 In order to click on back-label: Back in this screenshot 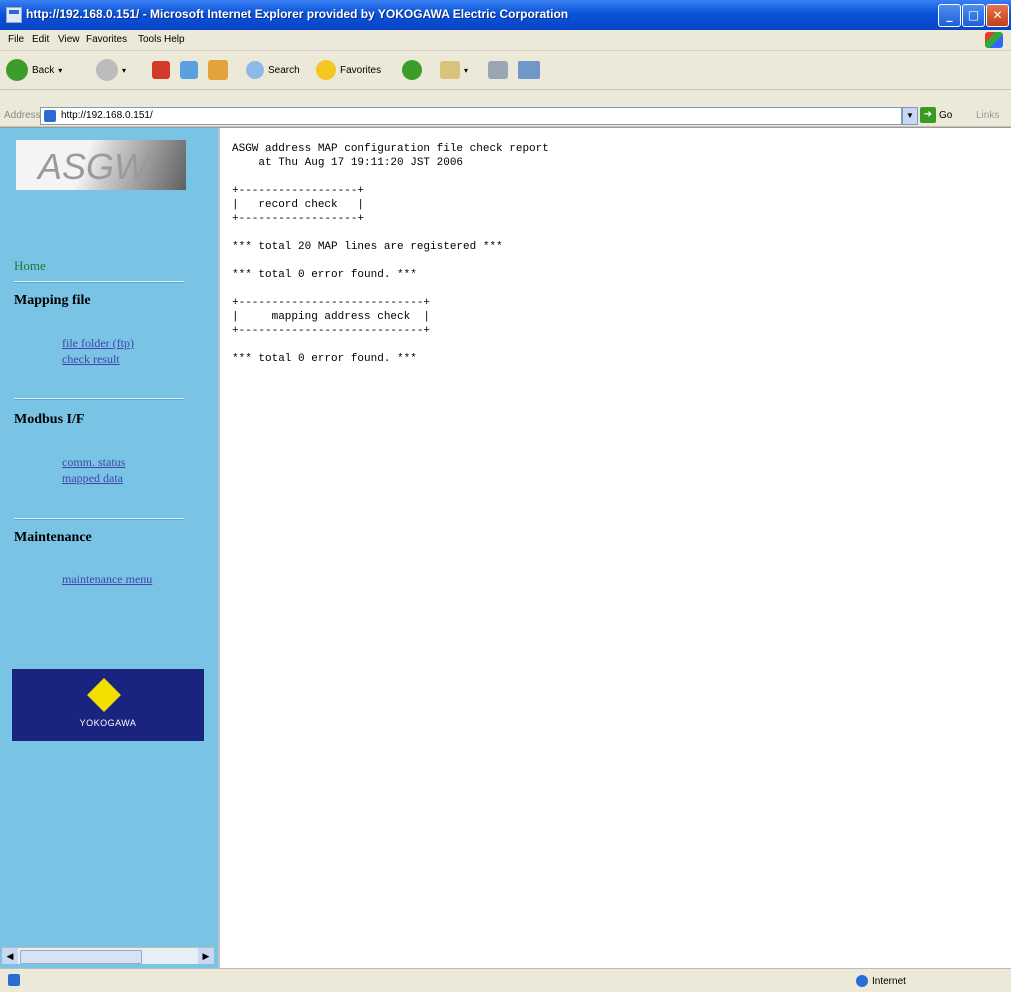, I will do `click(43, 70)`.